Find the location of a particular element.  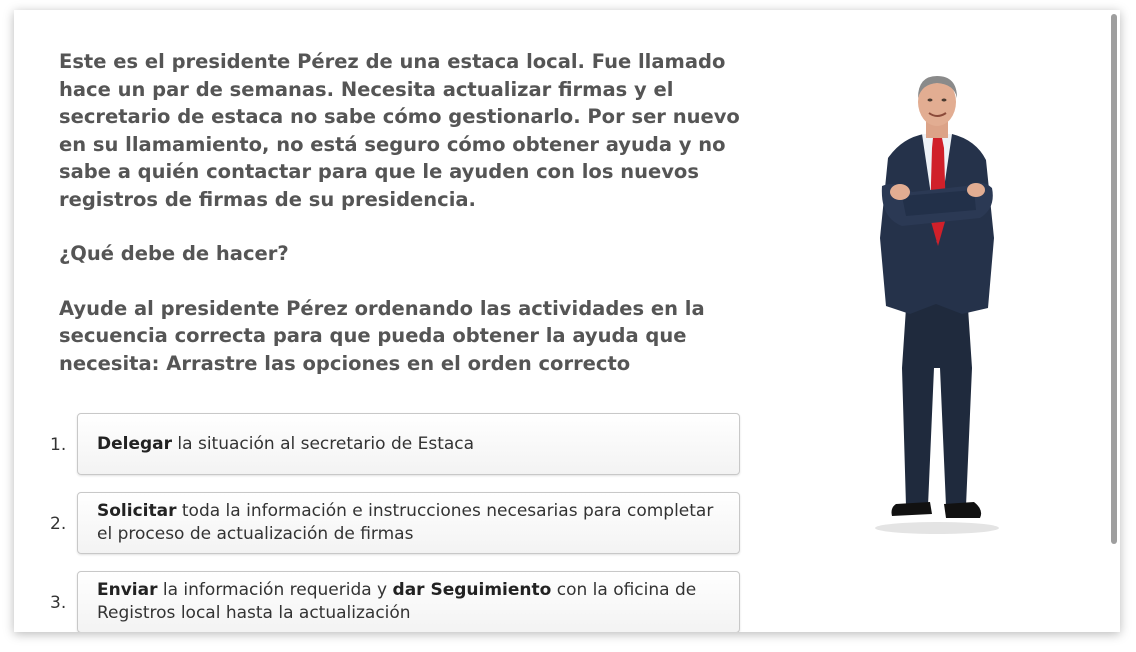

option-keyword-2: dar Seguimiento is located at coordinates (472, 590).